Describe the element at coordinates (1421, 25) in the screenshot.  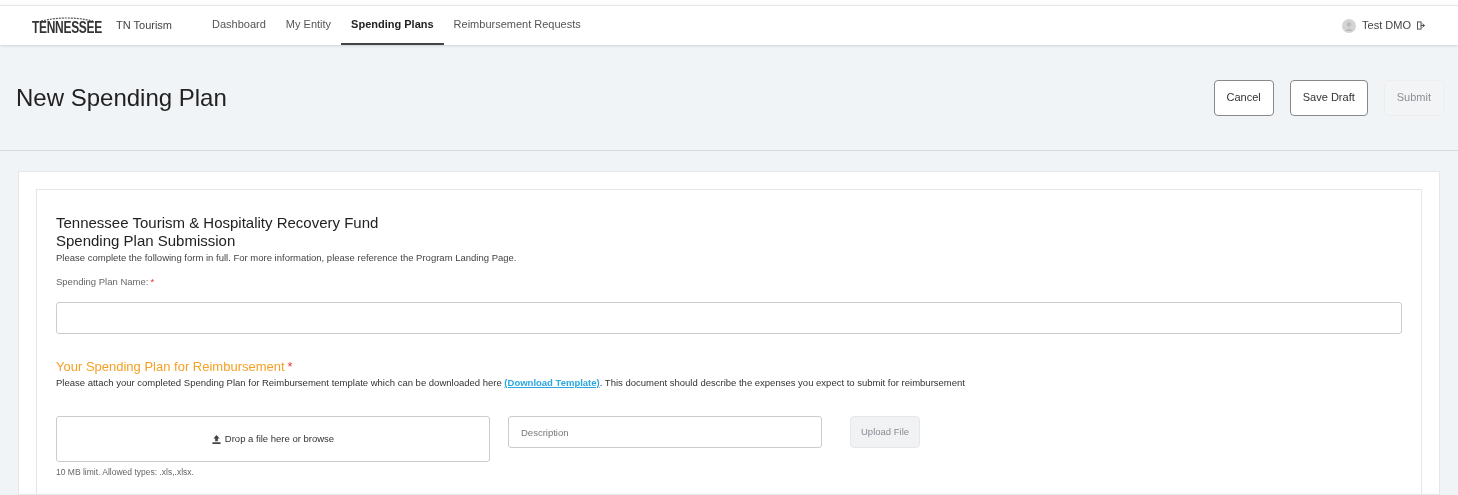
I see `logout-icon` at that location.